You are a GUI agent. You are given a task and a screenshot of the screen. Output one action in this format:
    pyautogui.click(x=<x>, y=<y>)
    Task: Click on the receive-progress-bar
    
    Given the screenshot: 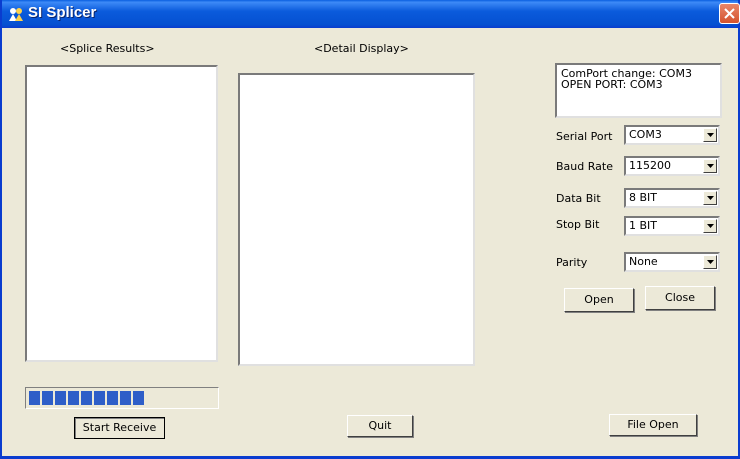 What is the action you would take?
    pyautogui.click(x=122, y=398)
    